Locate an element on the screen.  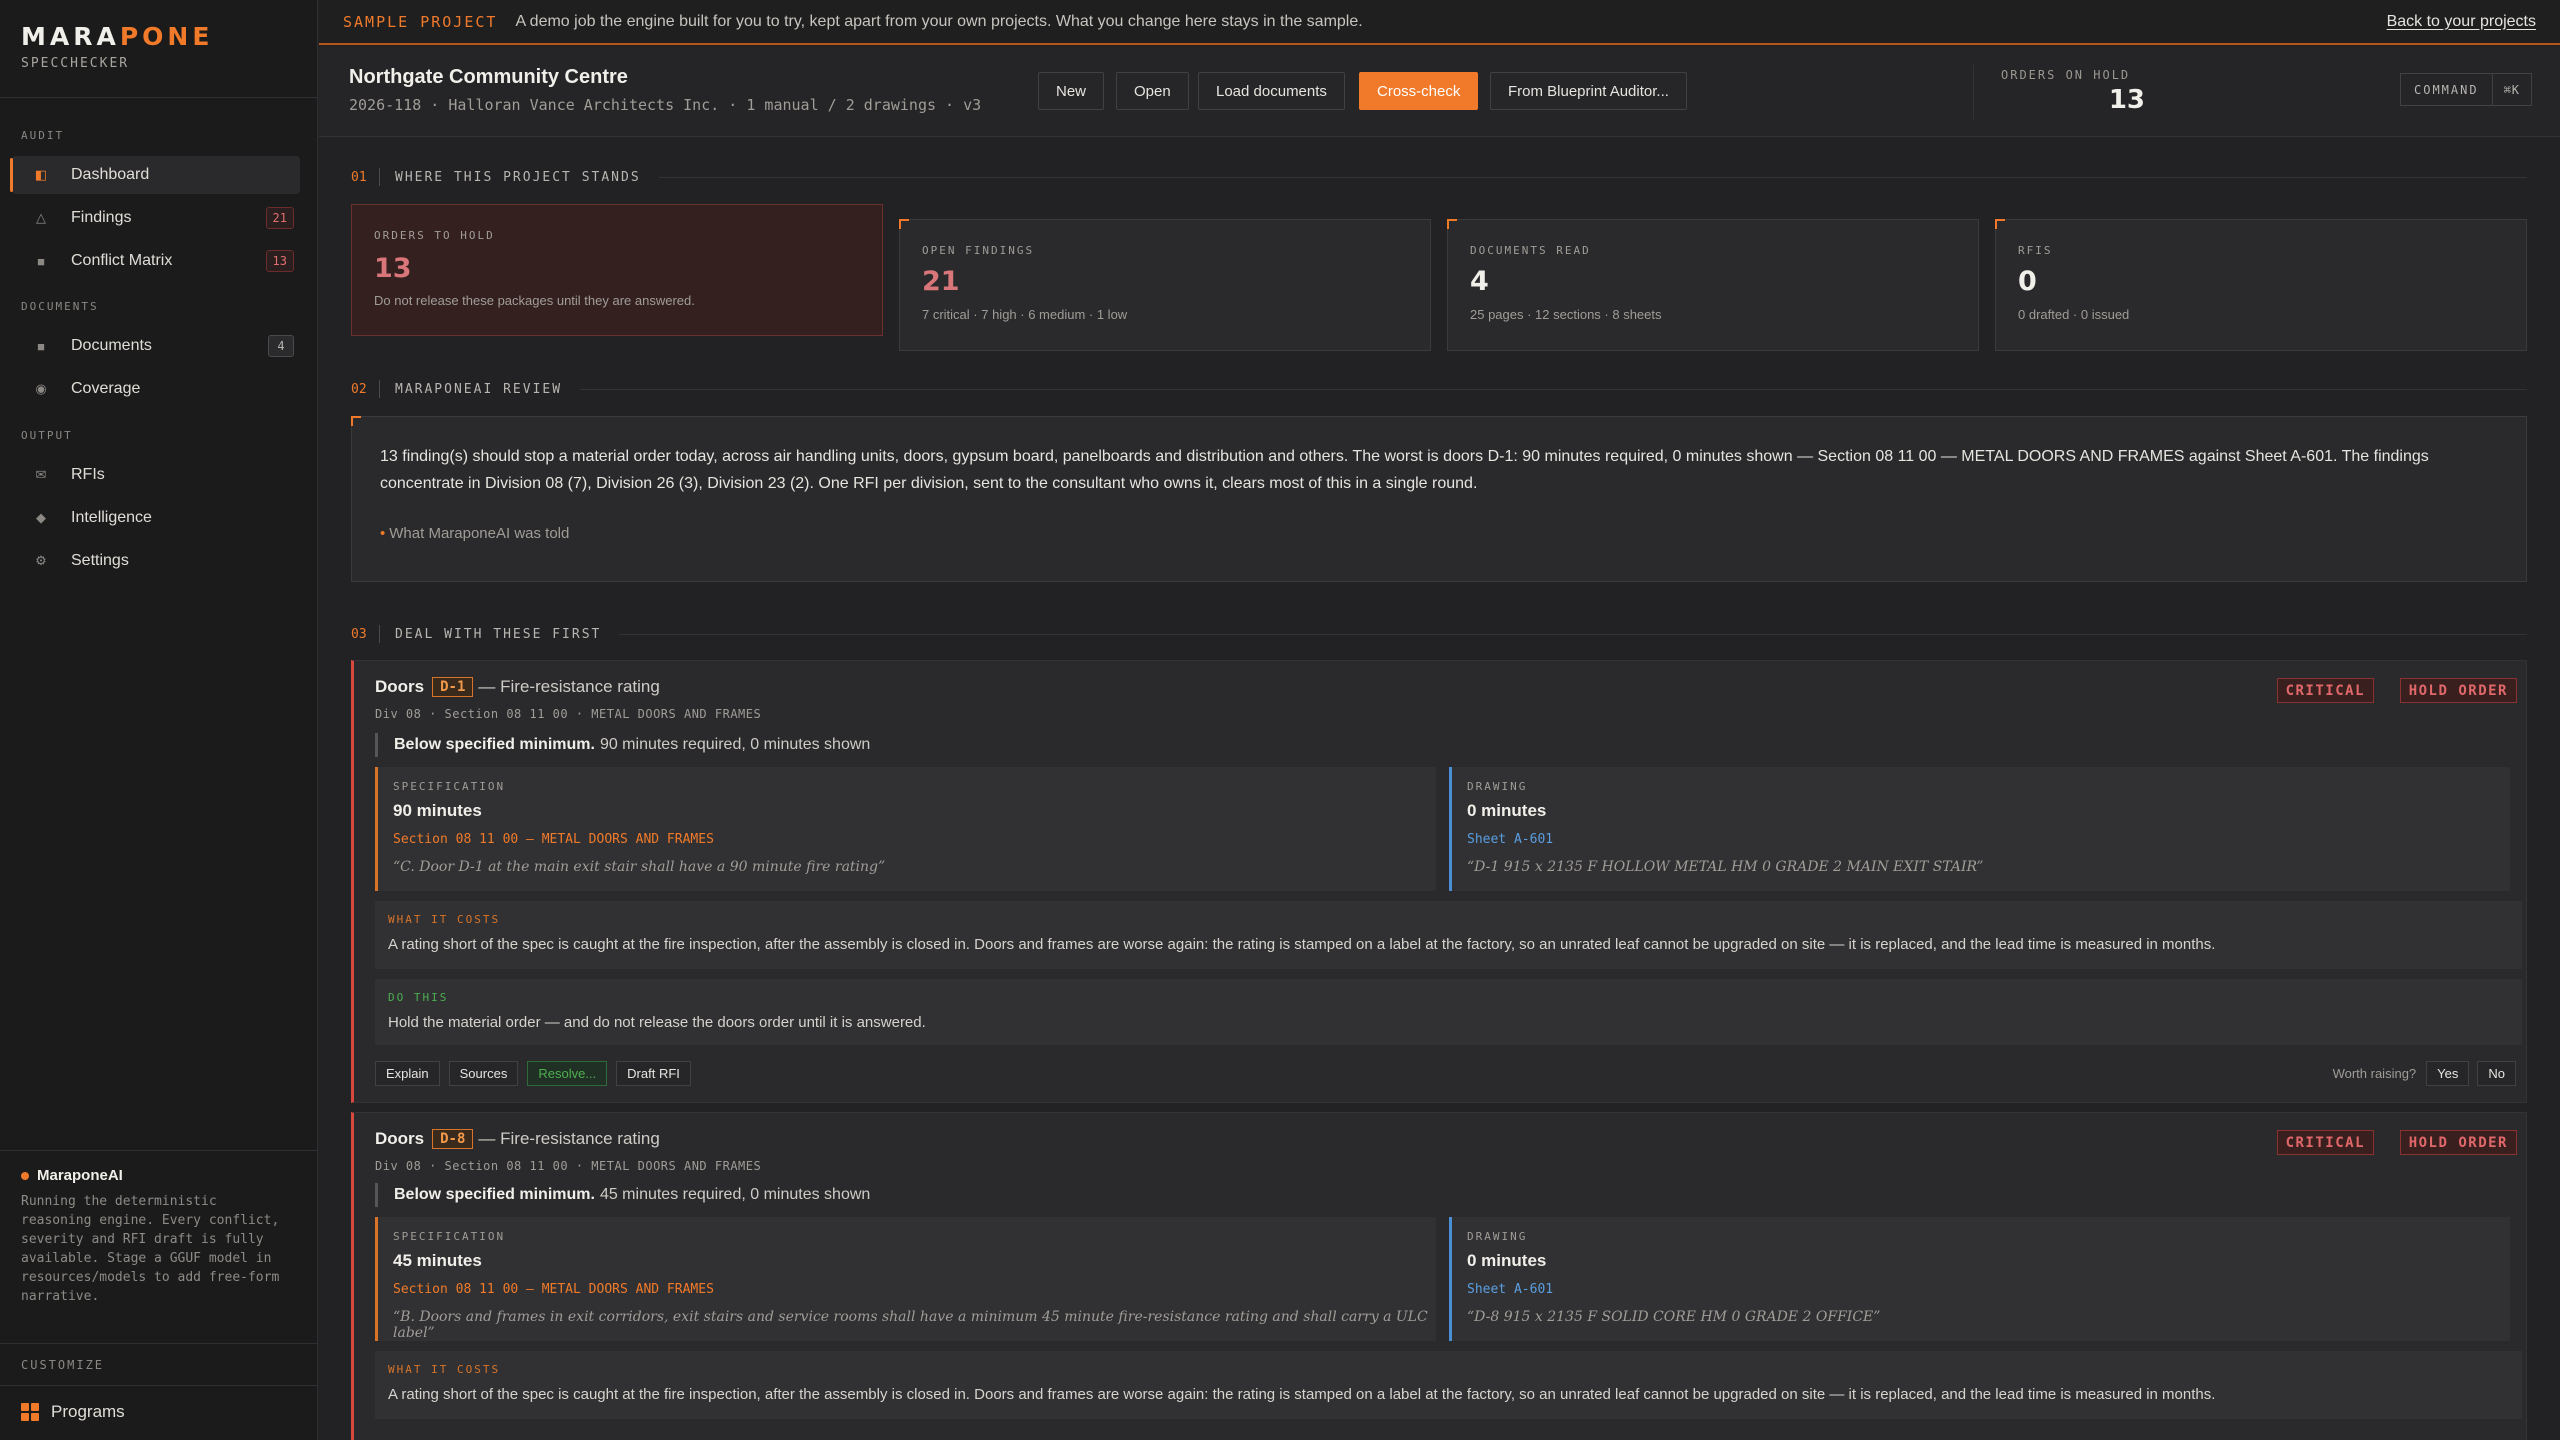
mail-icon: ✉ is located at coordinates (41, 474).